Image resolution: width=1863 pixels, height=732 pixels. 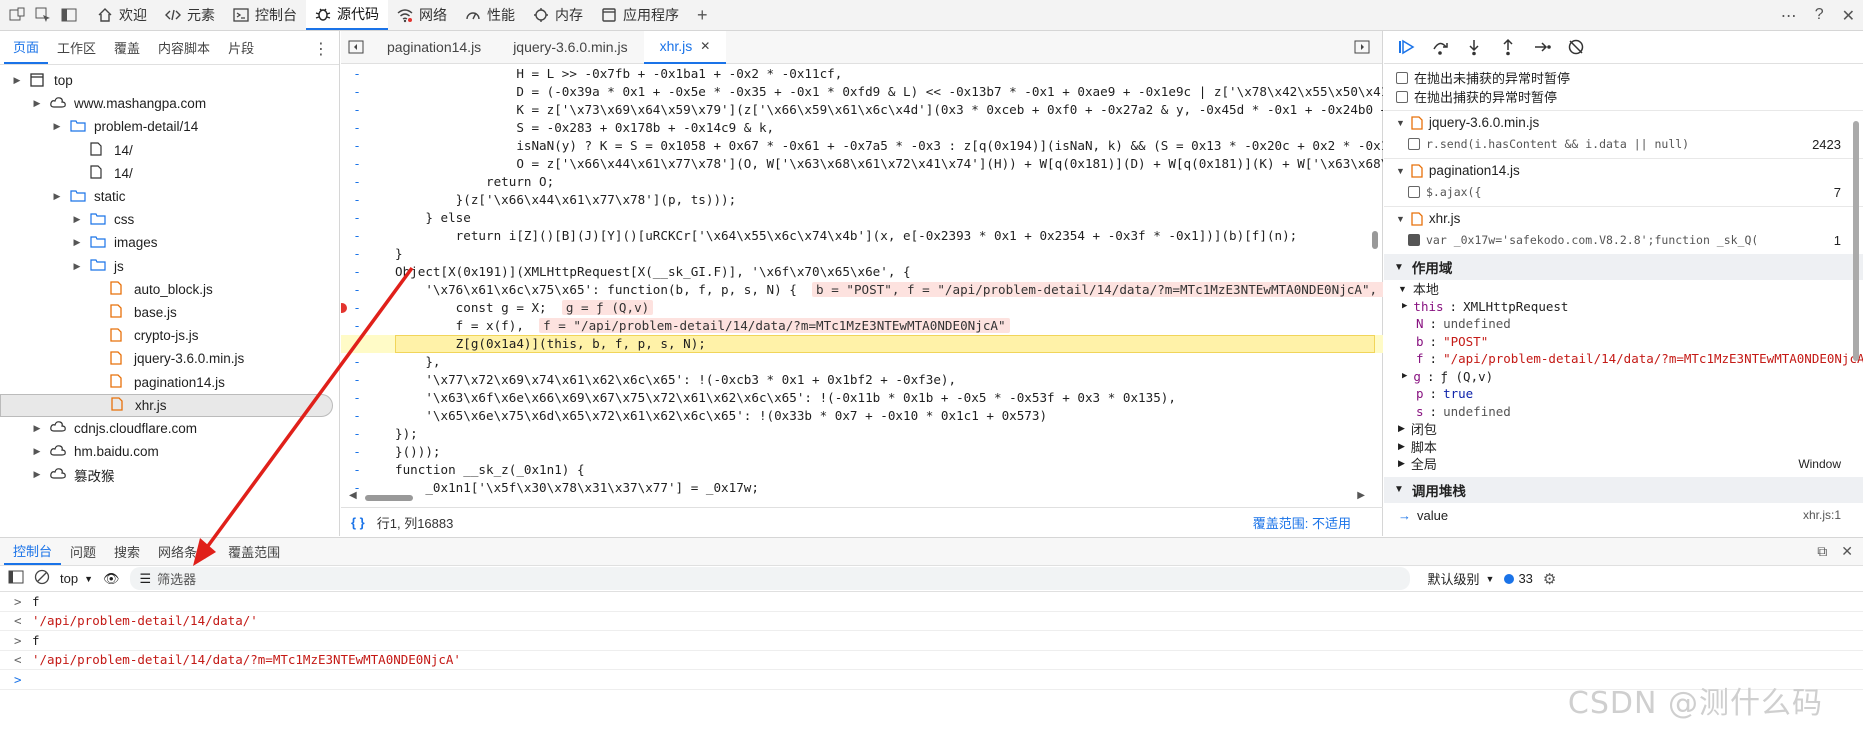 I want to click on navigator-tab-2: 覆盖, so click(x=127, y=47).